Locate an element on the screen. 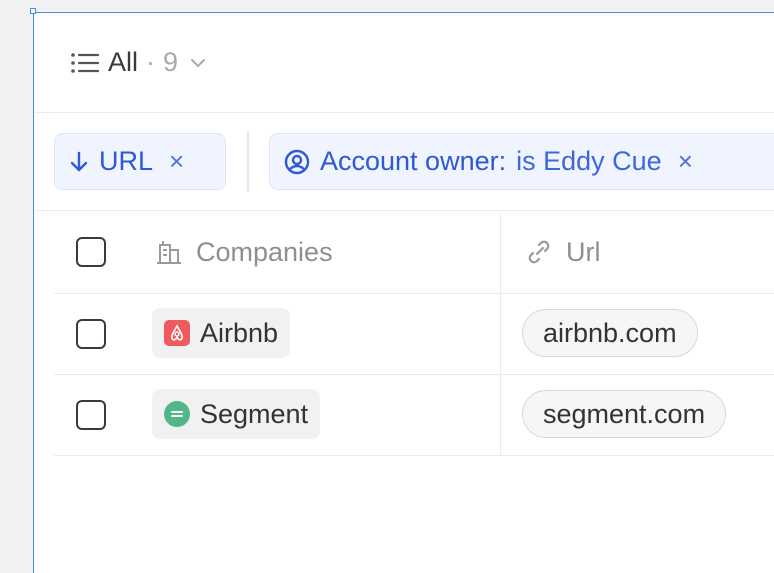 This screenshot has width=774, height=573. list-icon is located at coordinates (85, 62).